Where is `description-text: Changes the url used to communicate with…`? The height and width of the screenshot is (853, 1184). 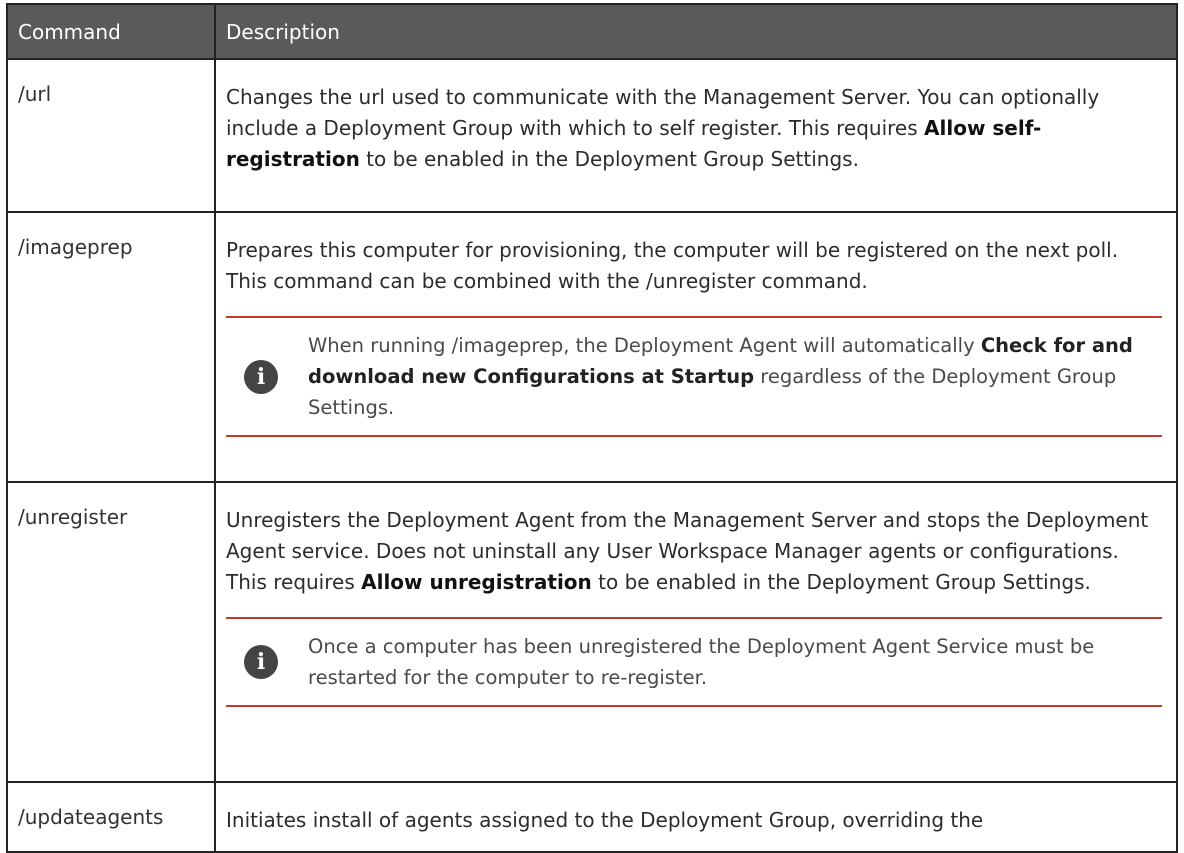 description-text: Changes the url used to communicate with… is located at coordinates (694, 128).